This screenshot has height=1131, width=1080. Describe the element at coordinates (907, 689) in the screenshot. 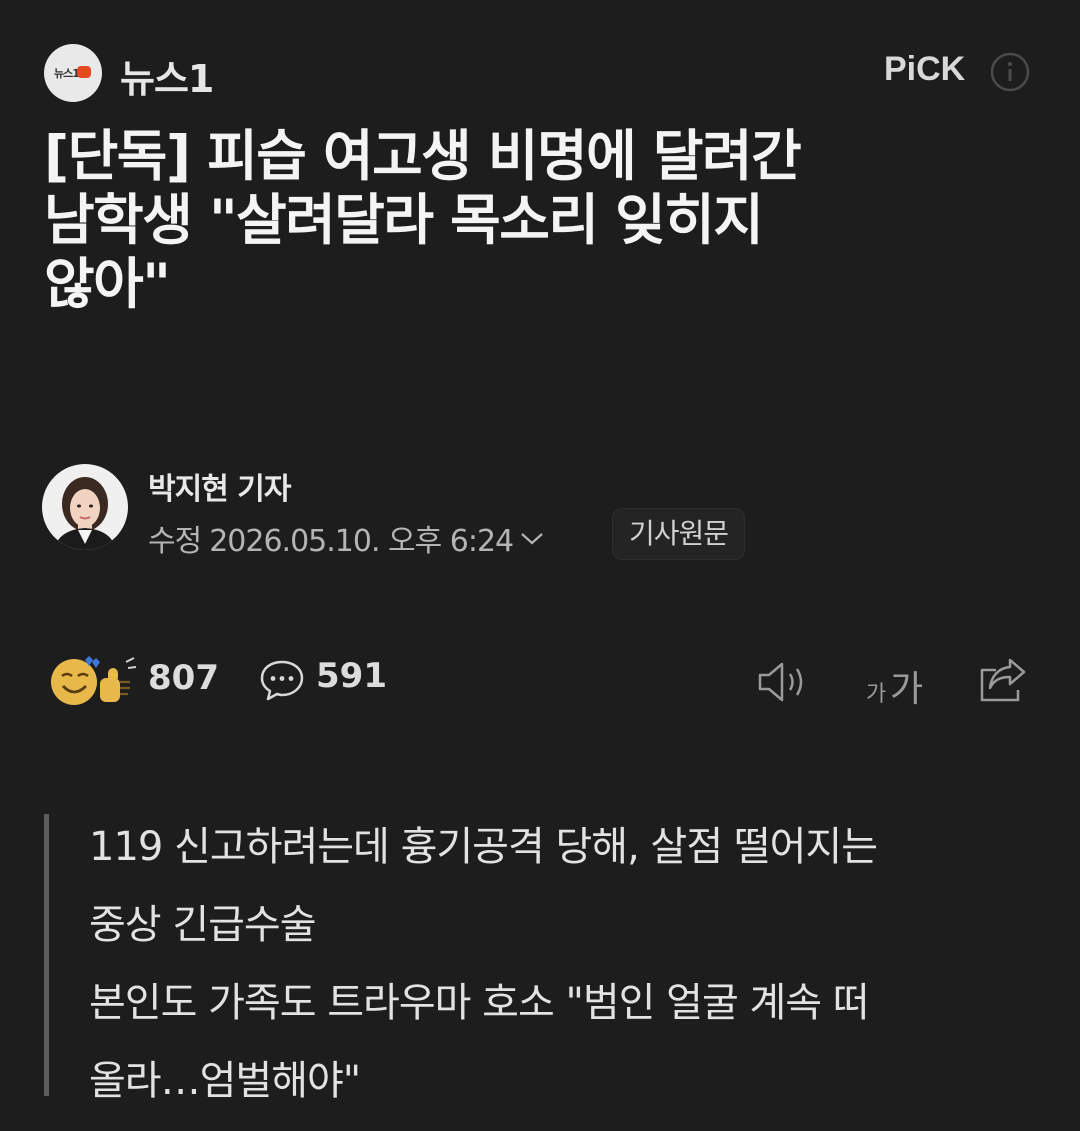

I see `font-size-large-glyph: 가` at that location.